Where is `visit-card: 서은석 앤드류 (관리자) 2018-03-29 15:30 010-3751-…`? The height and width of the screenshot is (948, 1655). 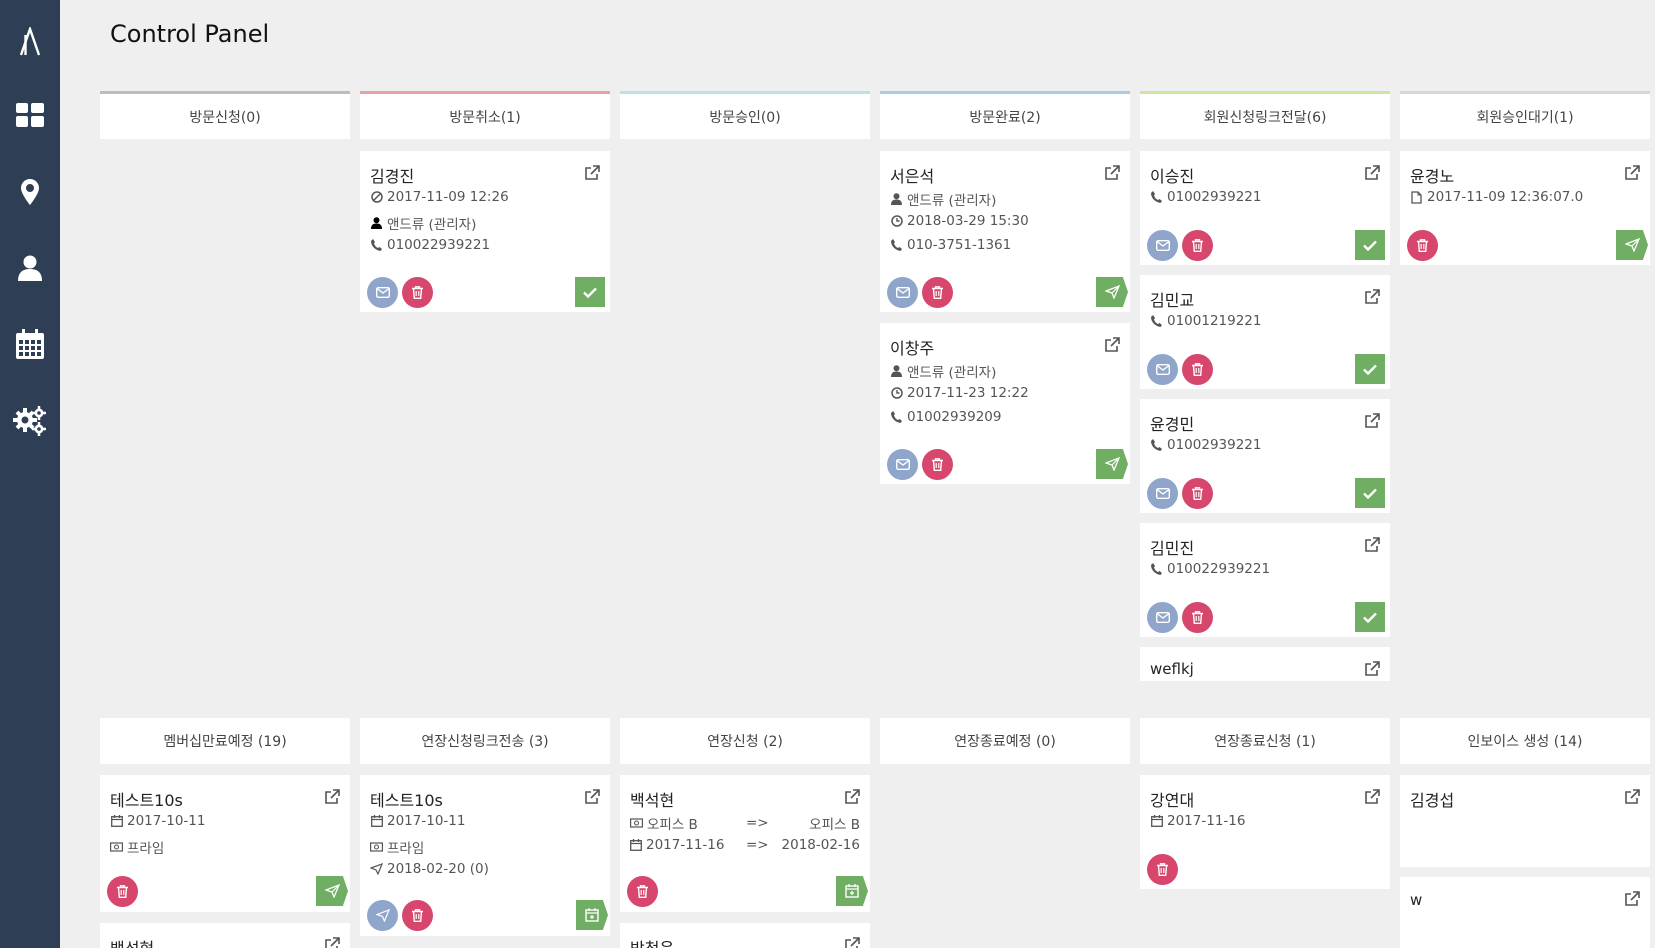 visit-card: 서은석 앤드류 (관리자) 2018-03-29 15:30 010-3751-… is located at coordinates (1005, 231).